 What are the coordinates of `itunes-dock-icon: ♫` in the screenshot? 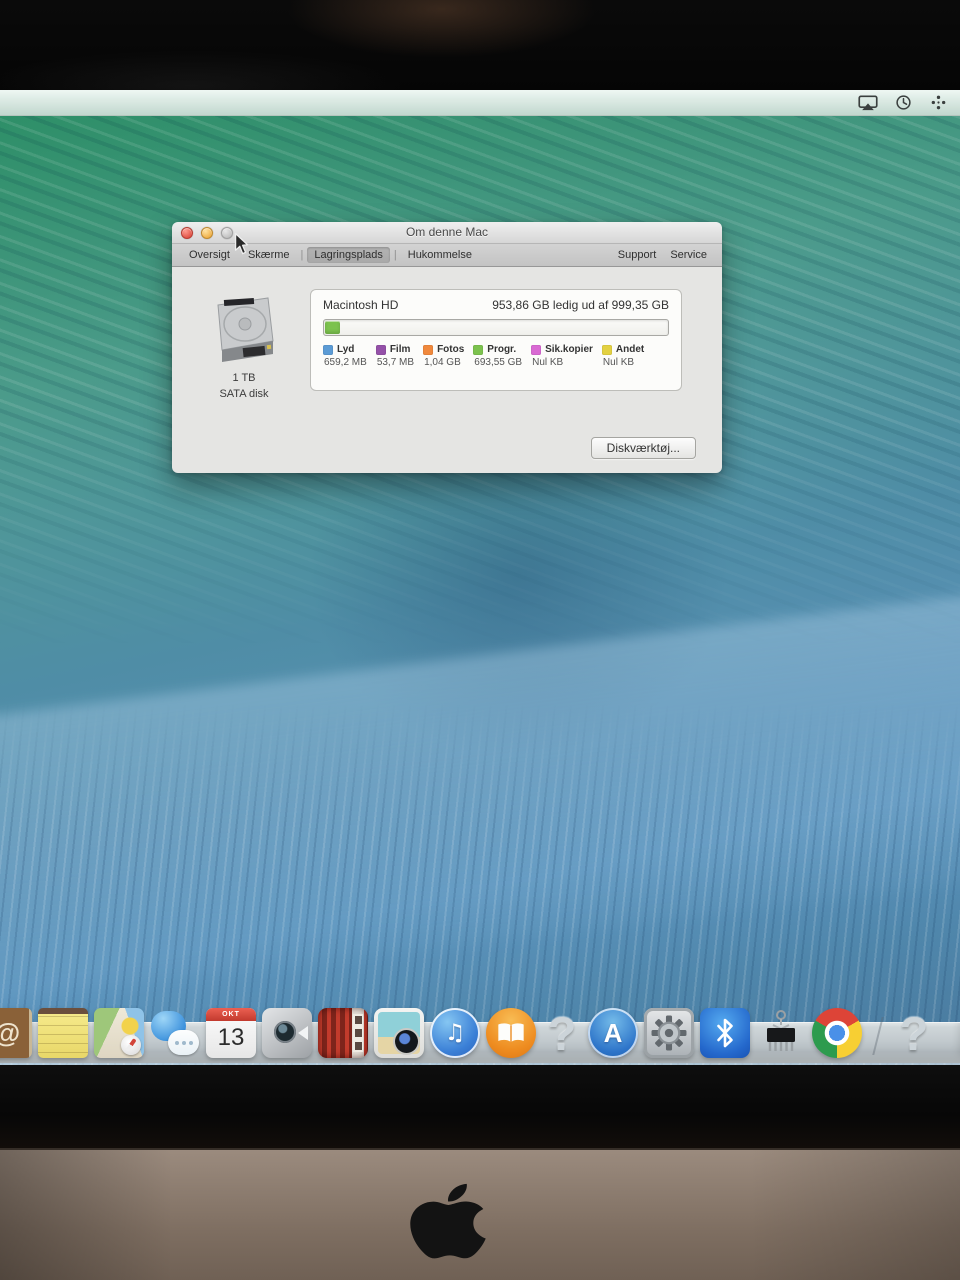 It's located at (455, 1033).